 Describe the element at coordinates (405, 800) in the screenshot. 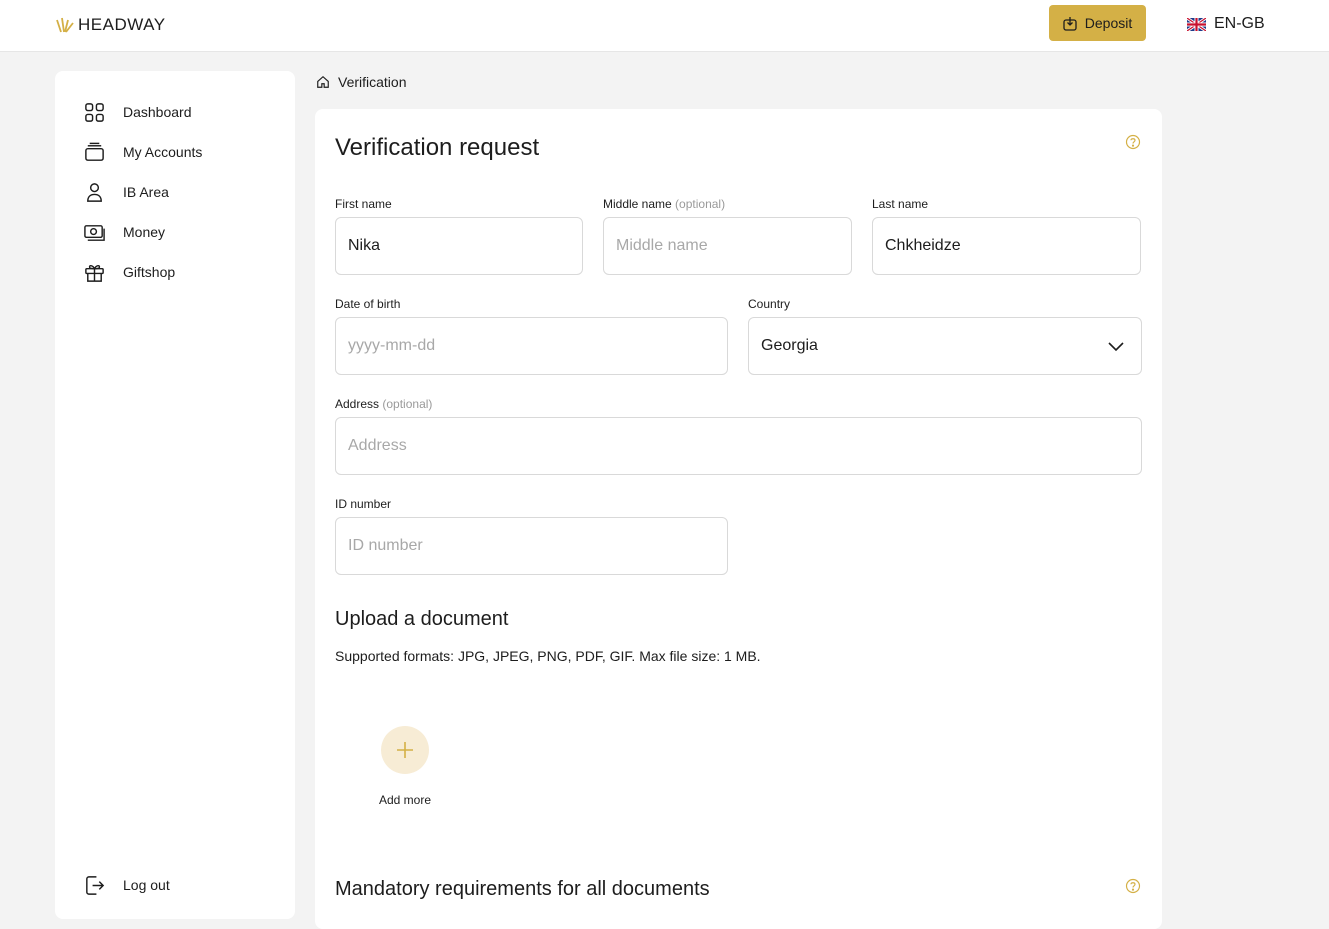

I see `add-more-label: Add more` at that location.